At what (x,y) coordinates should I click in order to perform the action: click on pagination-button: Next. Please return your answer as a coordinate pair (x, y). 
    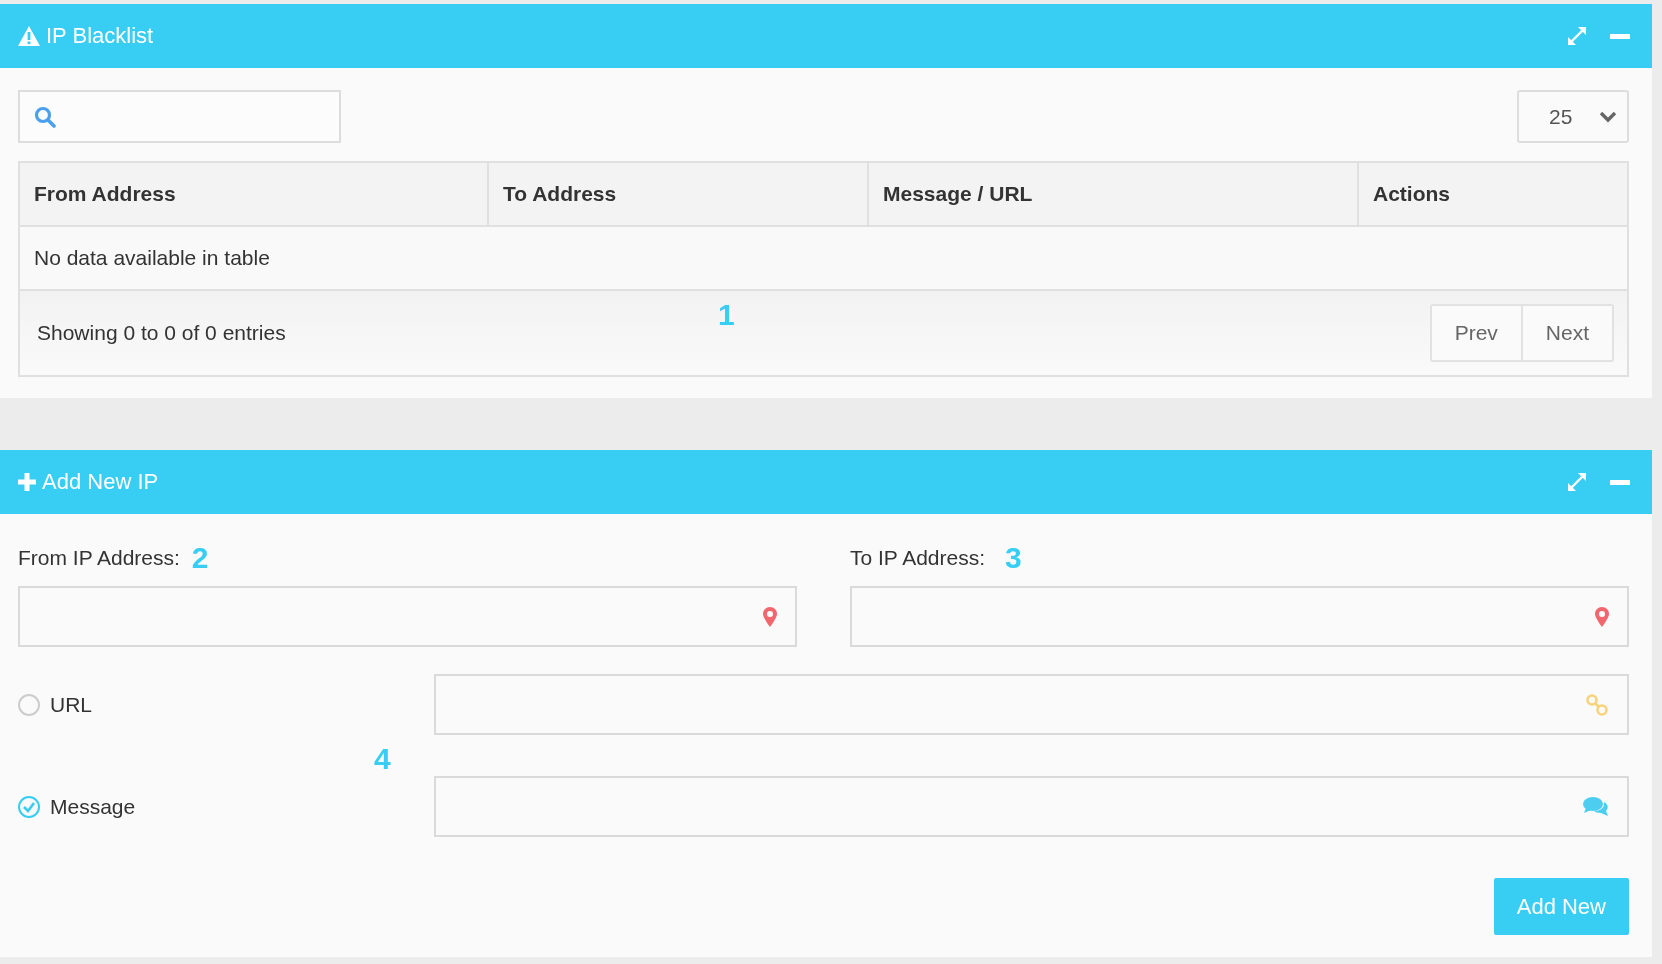
    Looking at the image, I should click on (1568, 333).